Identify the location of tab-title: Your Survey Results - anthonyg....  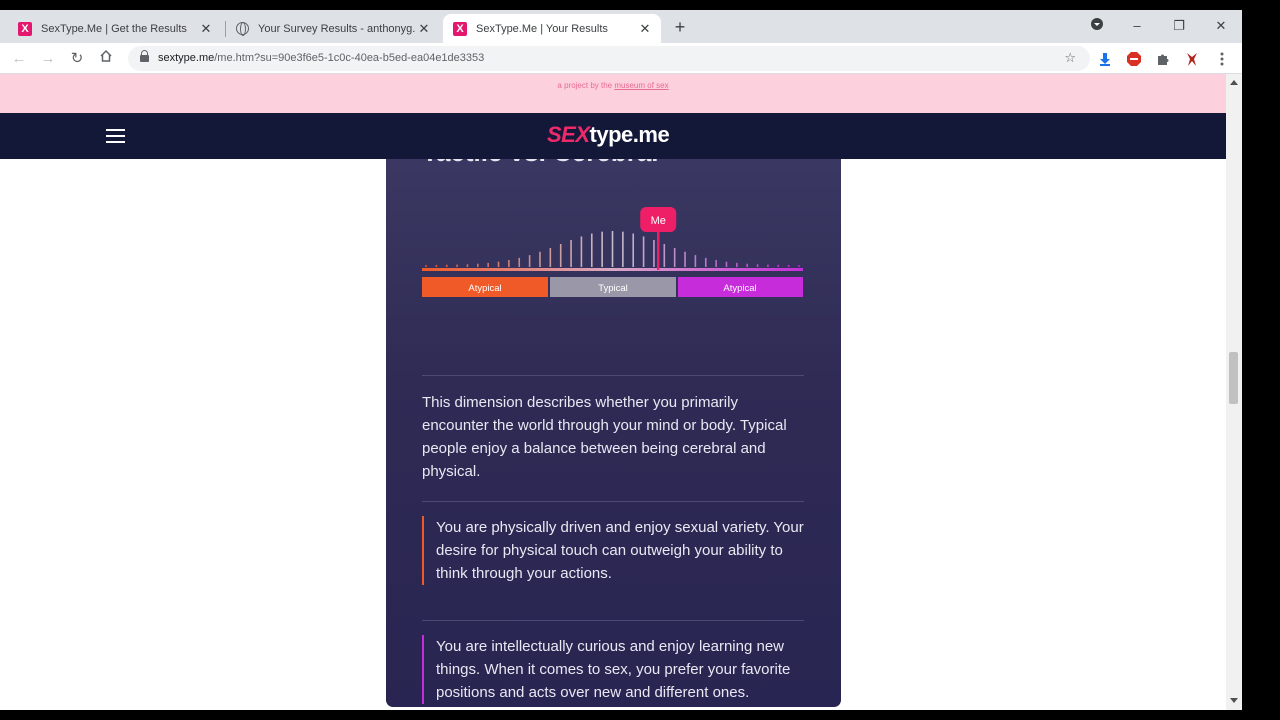
(337, 28).